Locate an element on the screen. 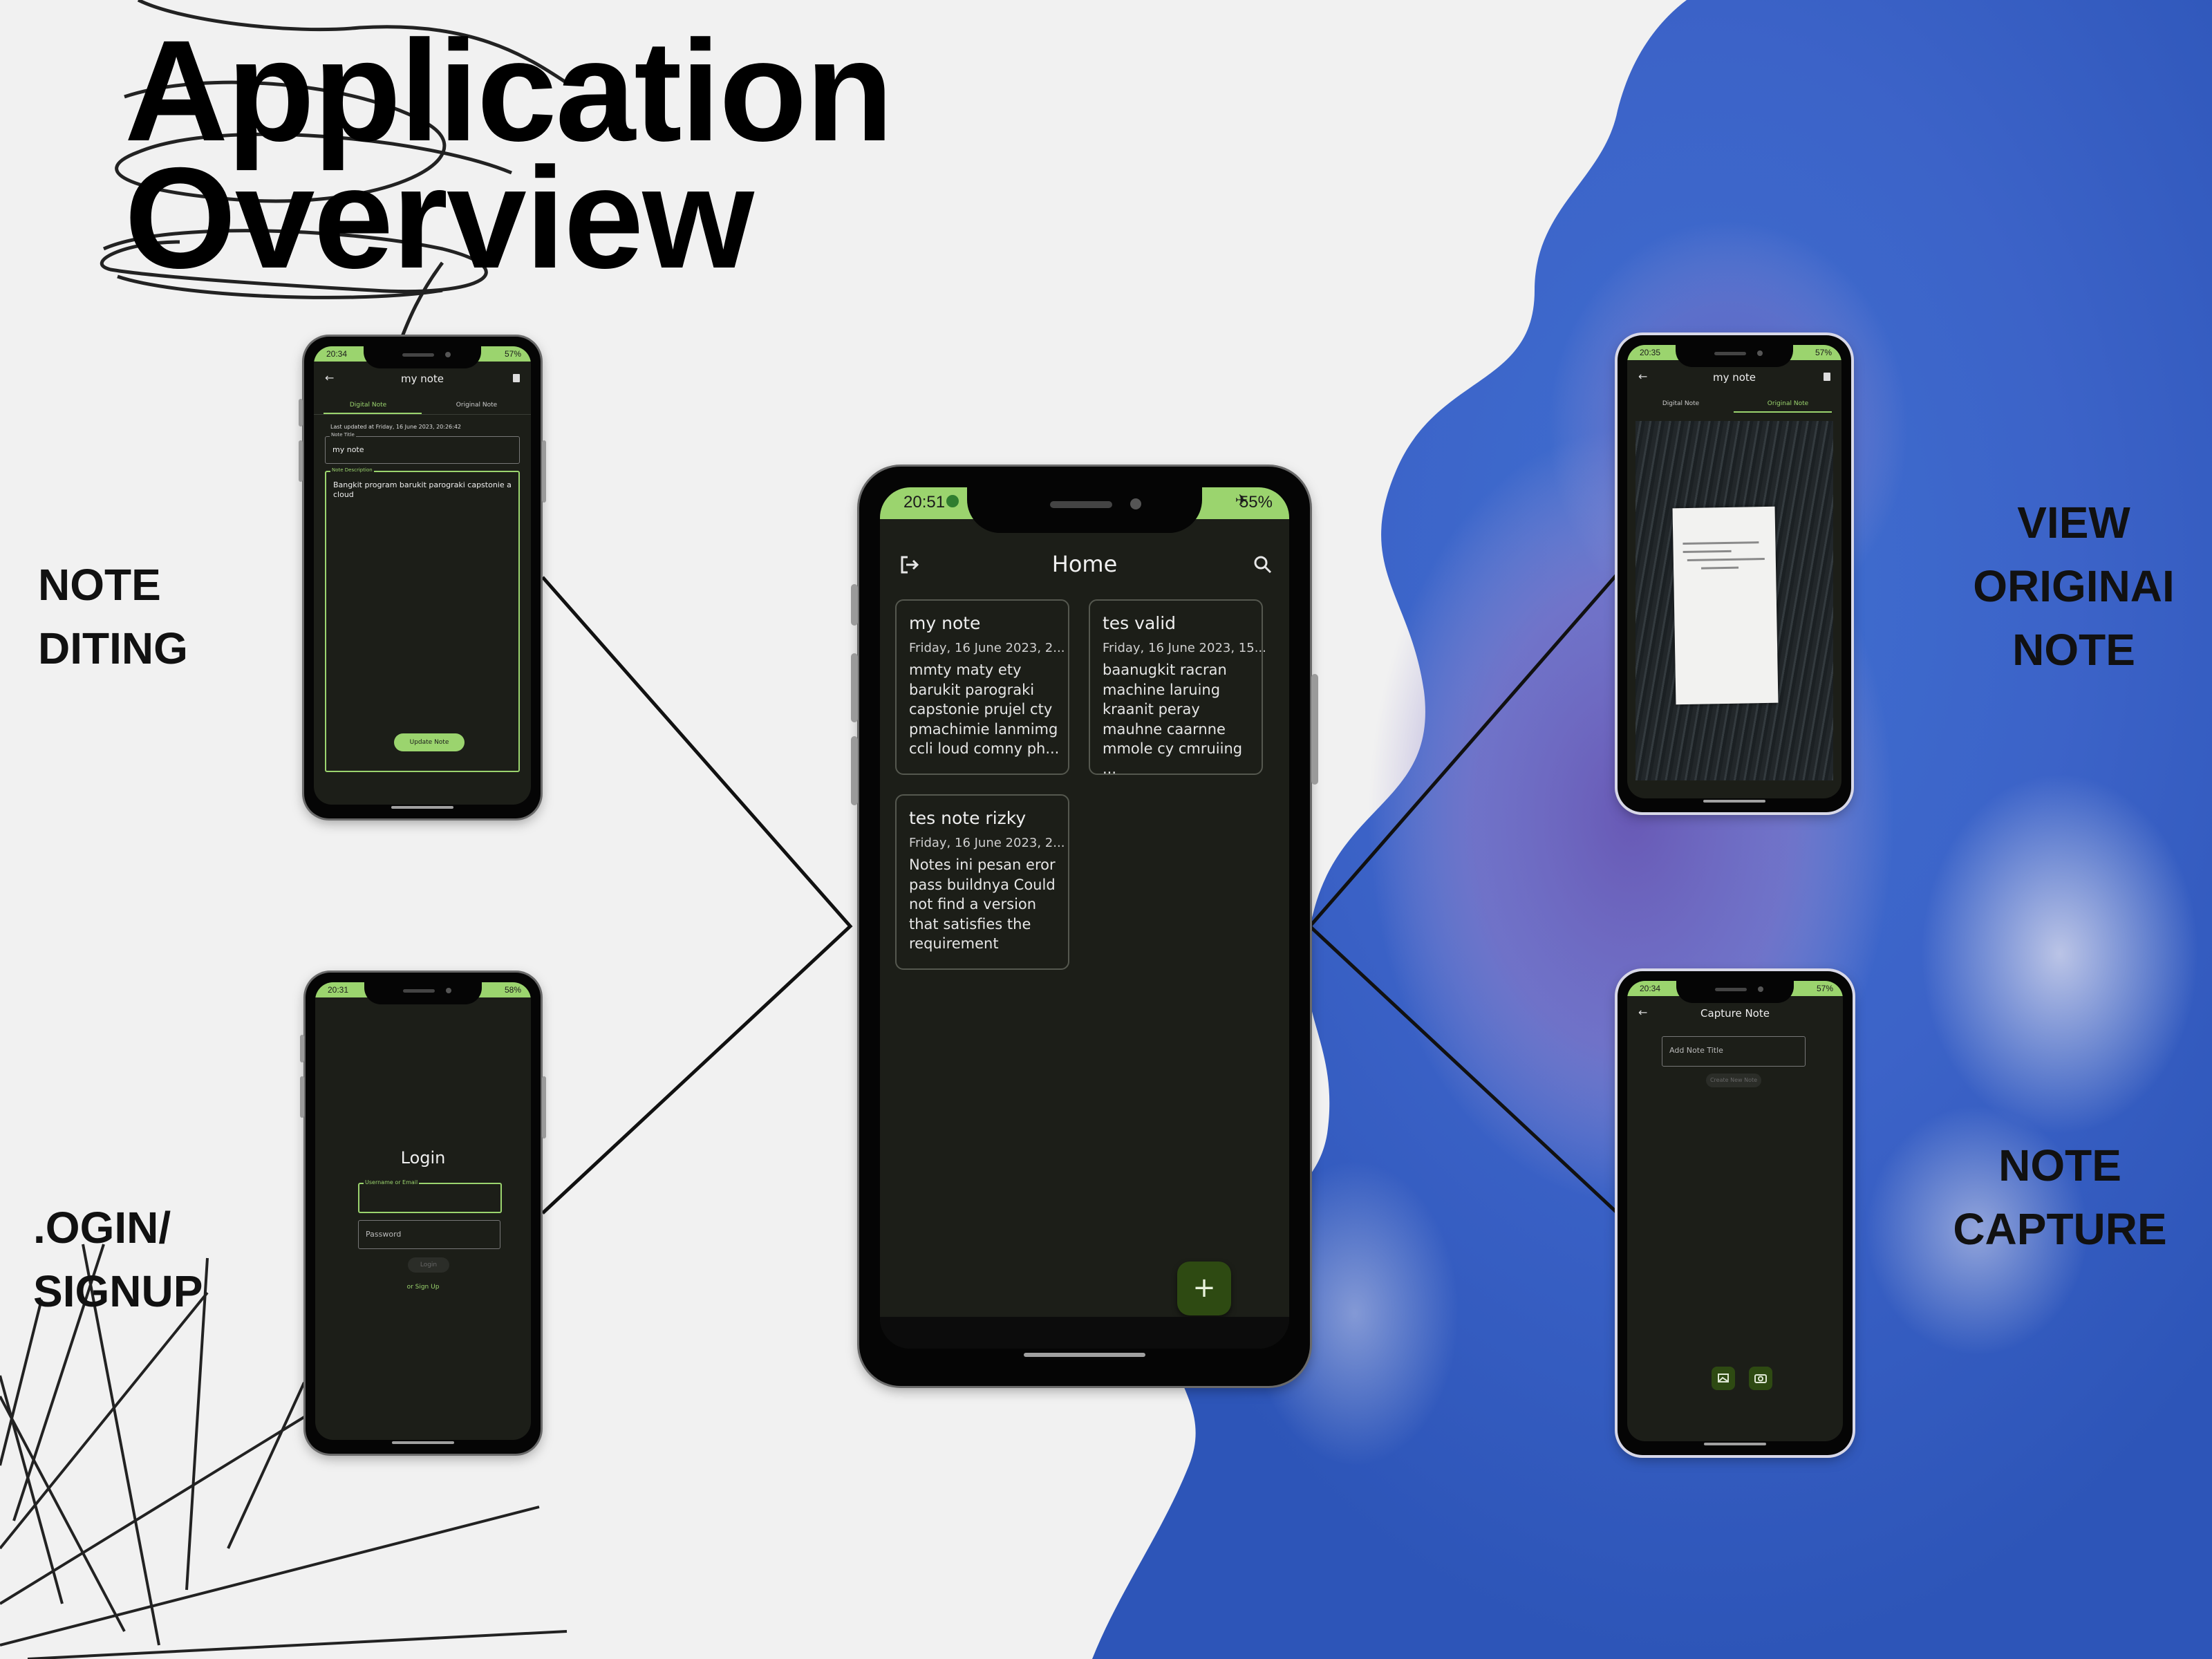 The height and width of the screenshot is (1659, 2212). label-note-editing: NOTE DITING is located at coordinates (113, 616).